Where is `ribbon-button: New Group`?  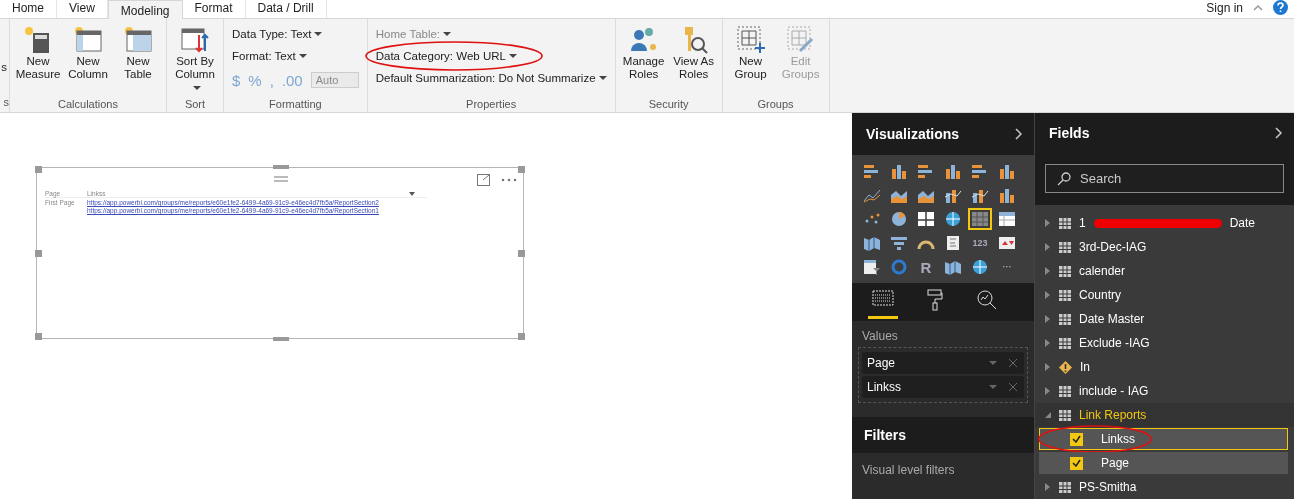 ribbon-button: New Group is located at coordinates (750, 60).